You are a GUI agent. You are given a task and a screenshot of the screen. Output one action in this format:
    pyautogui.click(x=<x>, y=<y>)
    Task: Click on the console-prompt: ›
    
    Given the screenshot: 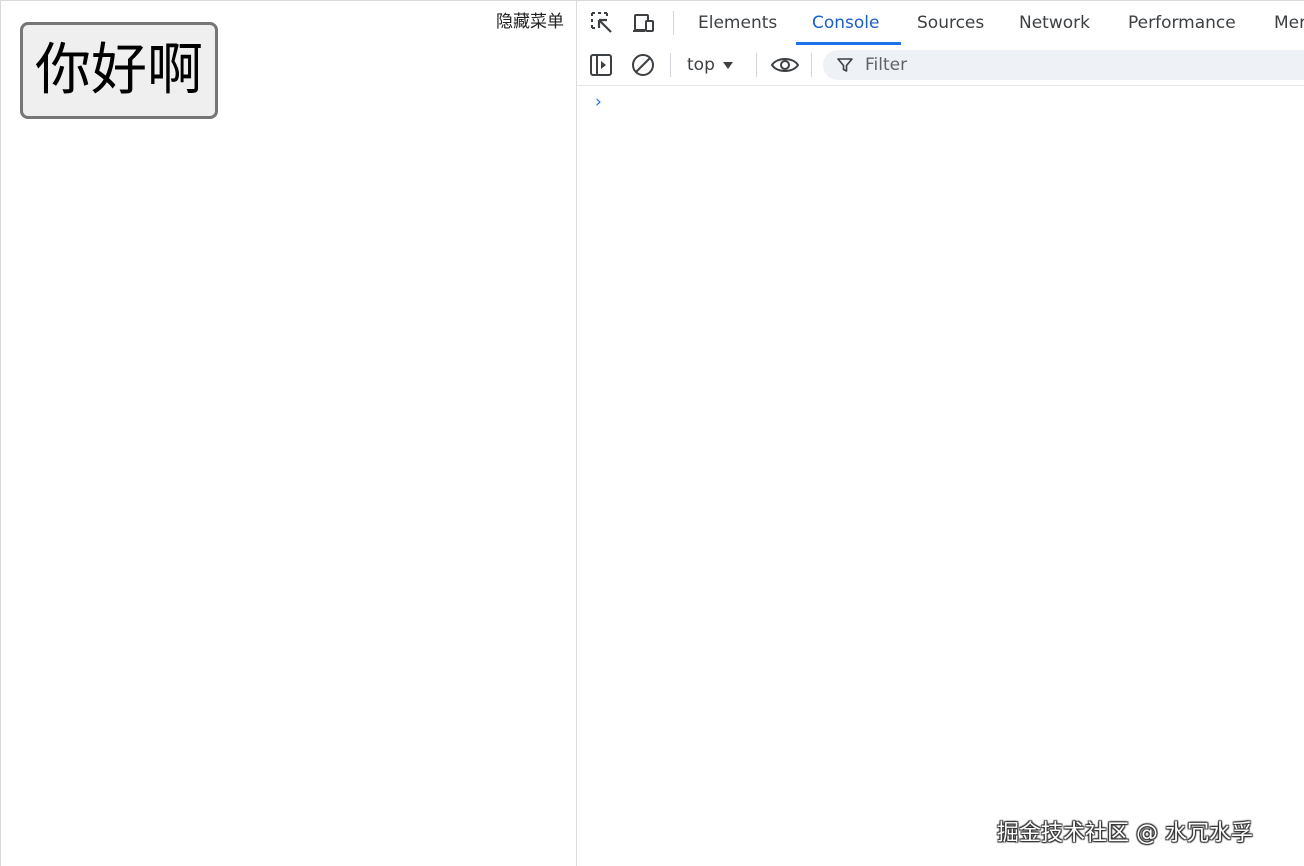 What is the action you would take?
    pyautogui.click(x=598, y=102)
    